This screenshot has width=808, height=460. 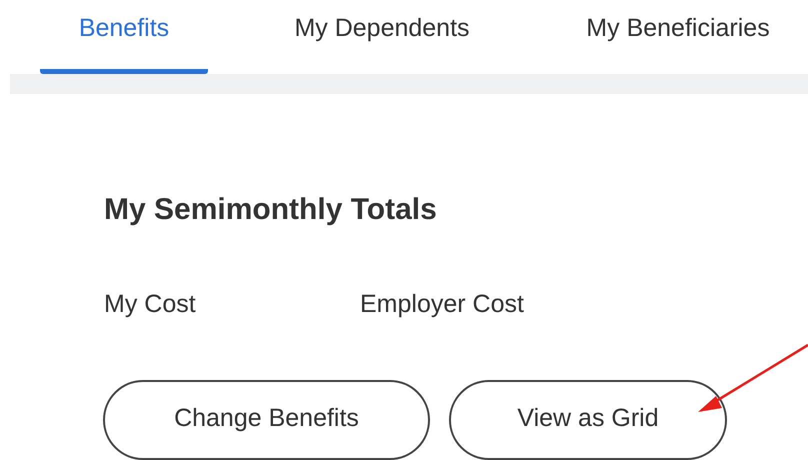 I want to click on action-button: View as Grid, so click(x=588, y=420).